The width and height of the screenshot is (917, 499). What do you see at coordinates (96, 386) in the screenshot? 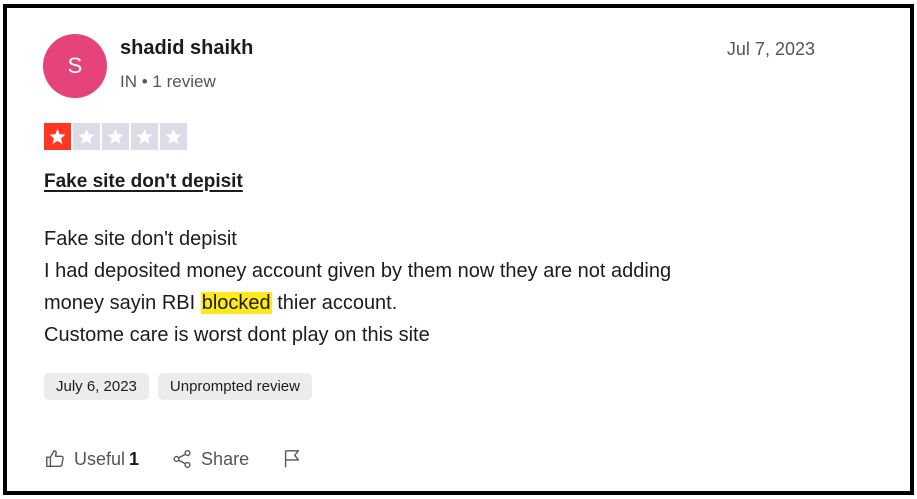
I see `experience-date-chip: July 6, 2023` at bounding box center [96, 386].